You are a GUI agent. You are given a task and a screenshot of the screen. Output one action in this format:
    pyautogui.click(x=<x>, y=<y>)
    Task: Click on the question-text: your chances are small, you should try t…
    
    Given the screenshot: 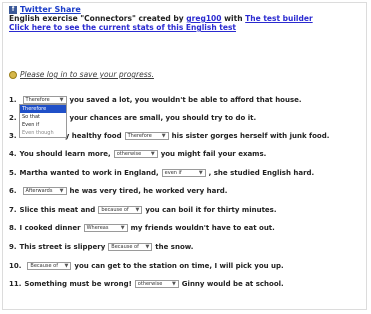 What is the action you would take?
    pyautogui.click(x=163, y=118)
    